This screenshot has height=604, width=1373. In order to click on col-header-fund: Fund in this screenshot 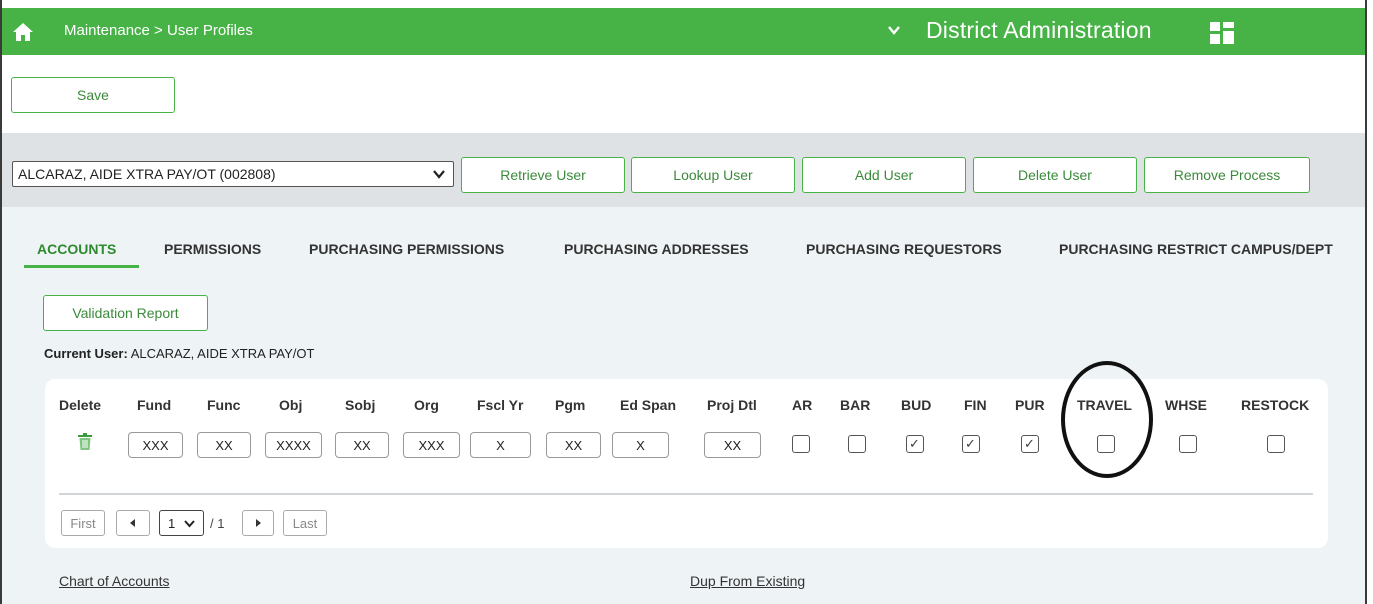, I will do `click(154, 405)`.